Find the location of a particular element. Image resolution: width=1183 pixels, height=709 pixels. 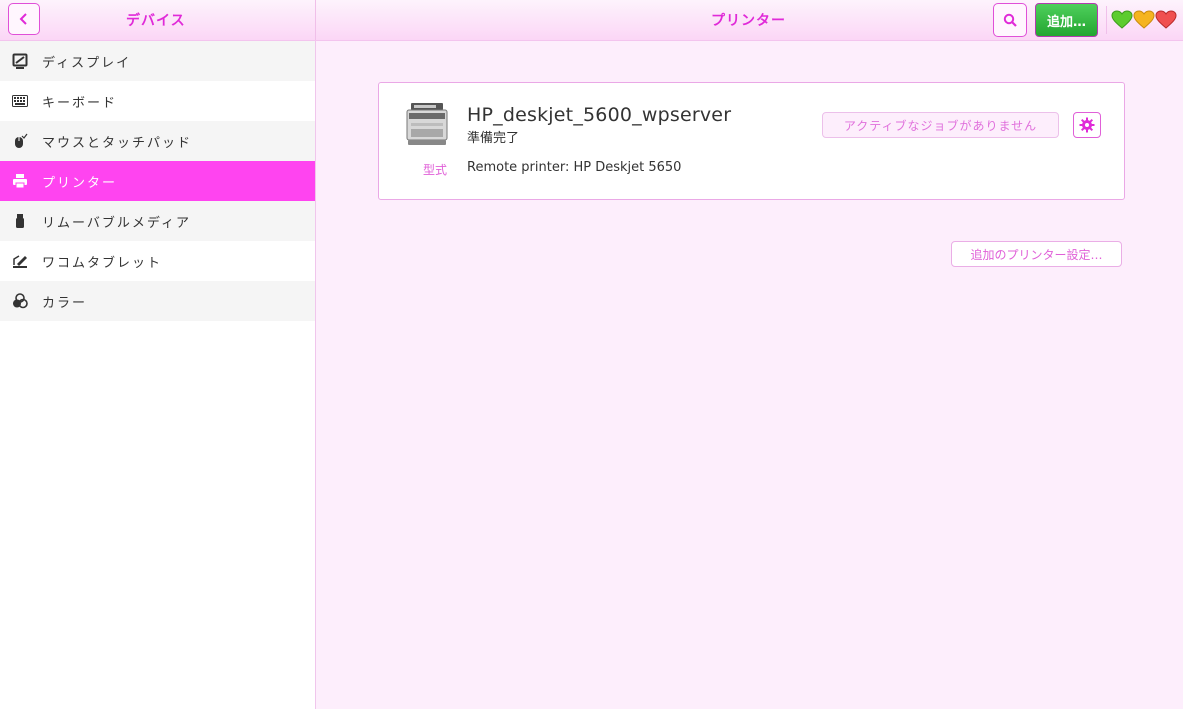

printer-status: 準備完了 is located at coordinates (493, 138).